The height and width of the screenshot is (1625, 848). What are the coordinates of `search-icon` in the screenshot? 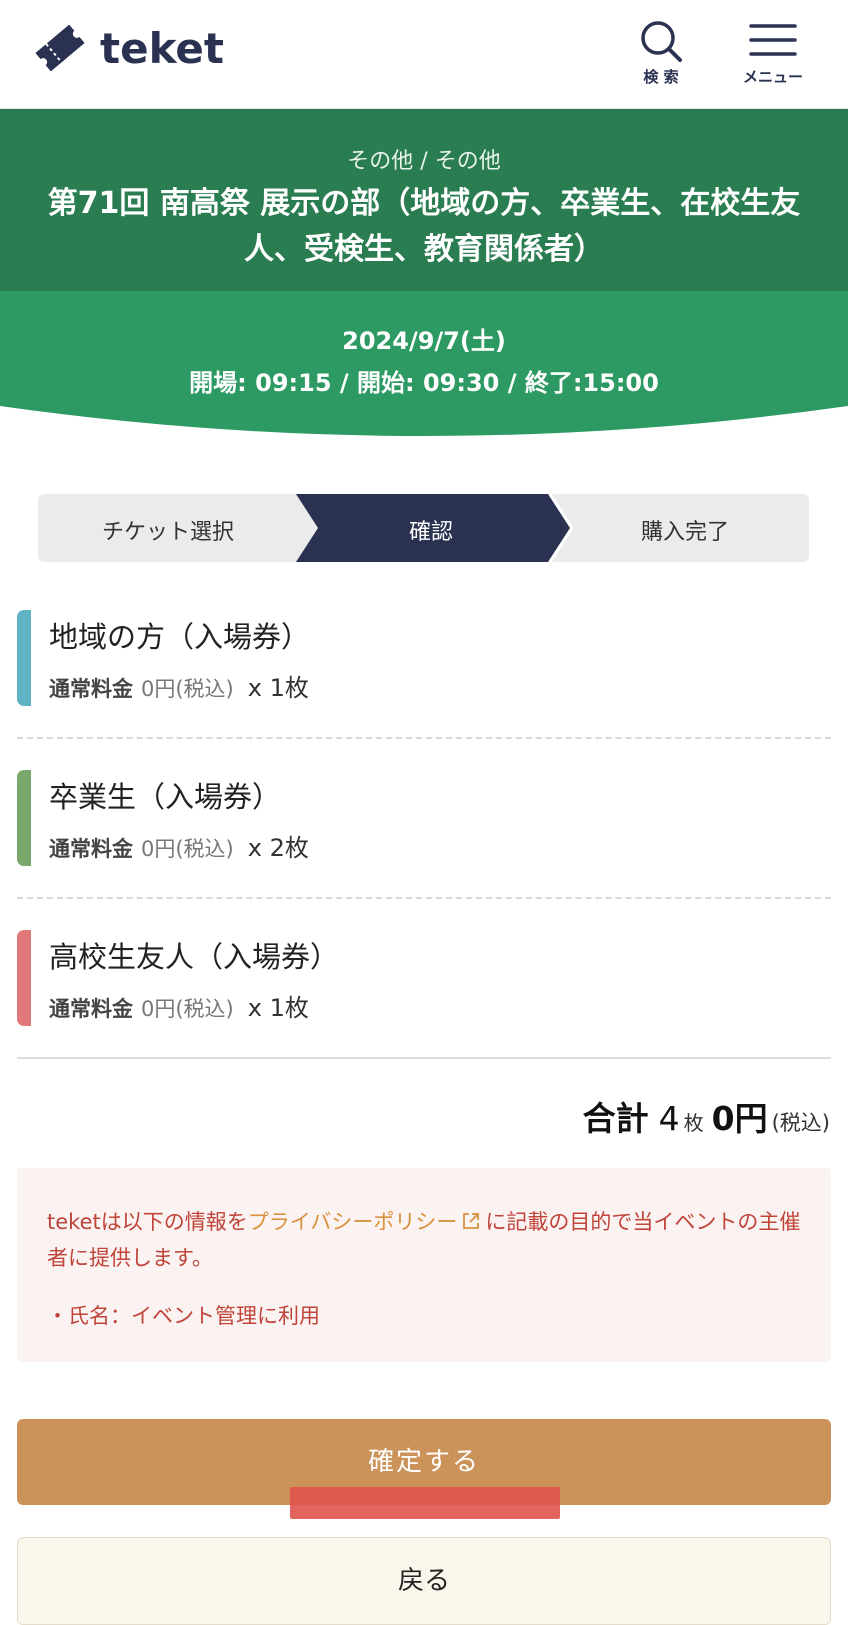 It's located at (661, 41).